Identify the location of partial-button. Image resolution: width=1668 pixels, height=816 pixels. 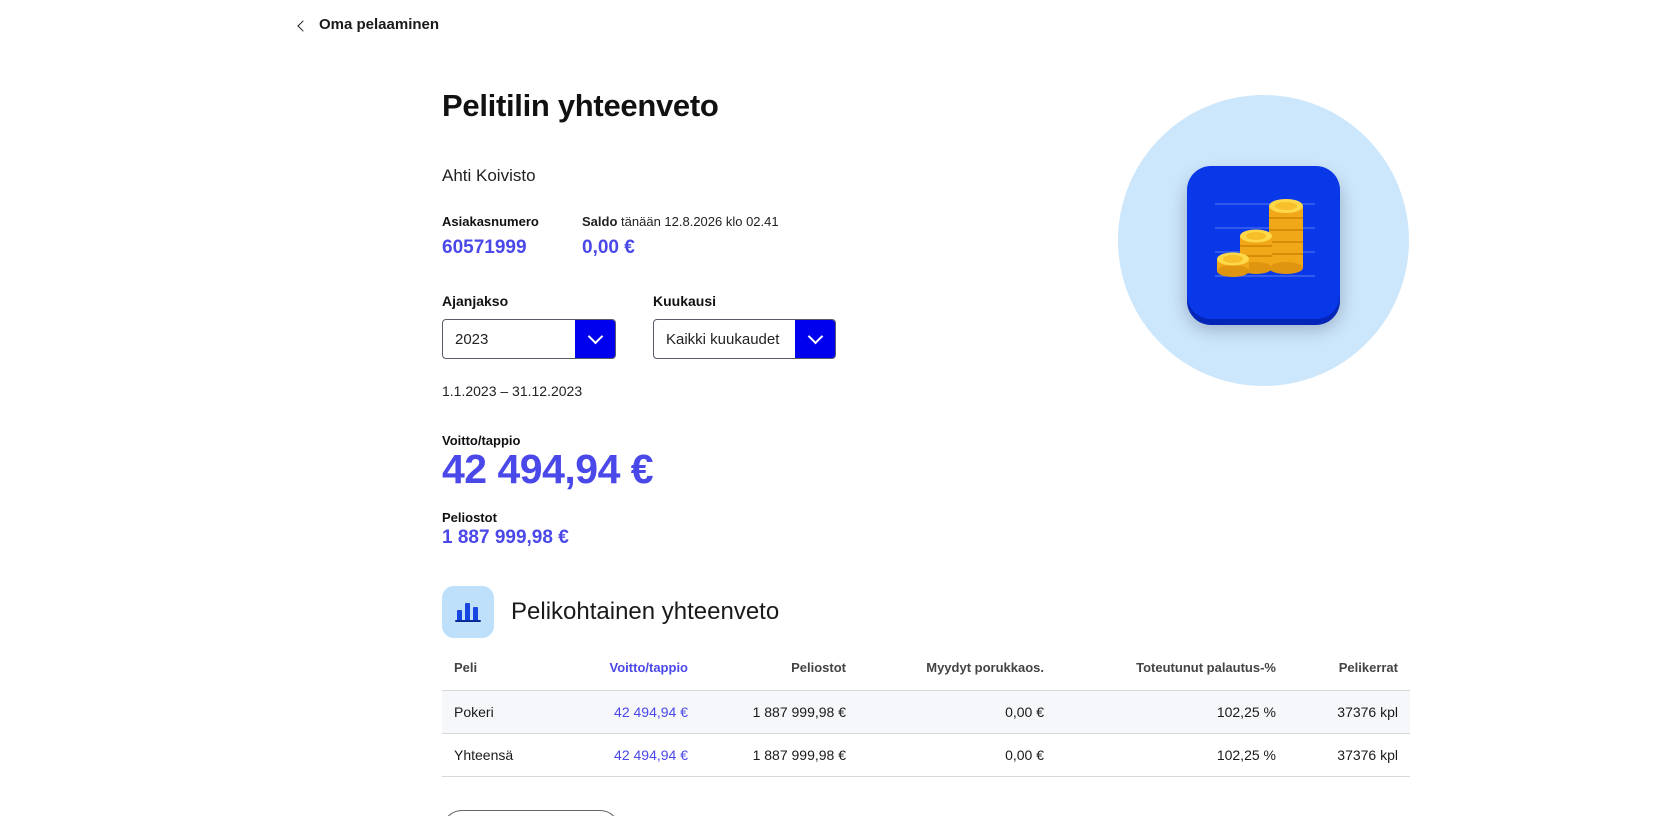
(531, 813).